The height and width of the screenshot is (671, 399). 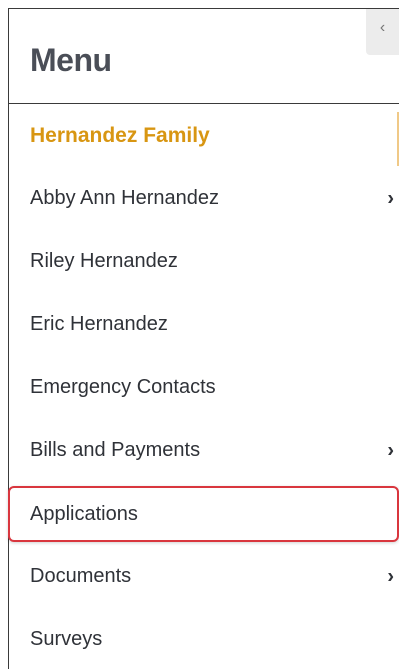 I want to click on menu-item-abby-ann-hernandez: Abby Ann Hernandez ›, so click(x=203, y=198).